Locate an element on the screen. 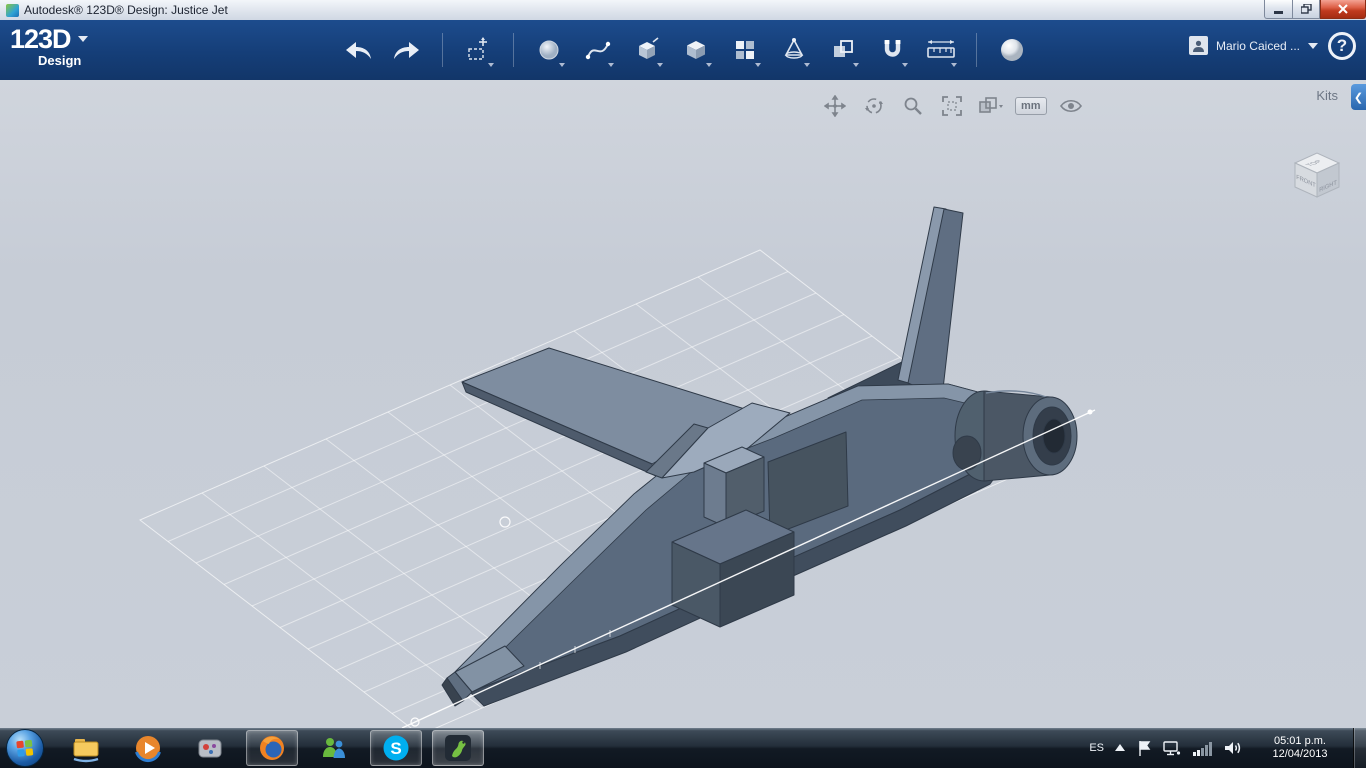 The image size is (1366, 768). fit-view-button is located at coordinates (952, 106).